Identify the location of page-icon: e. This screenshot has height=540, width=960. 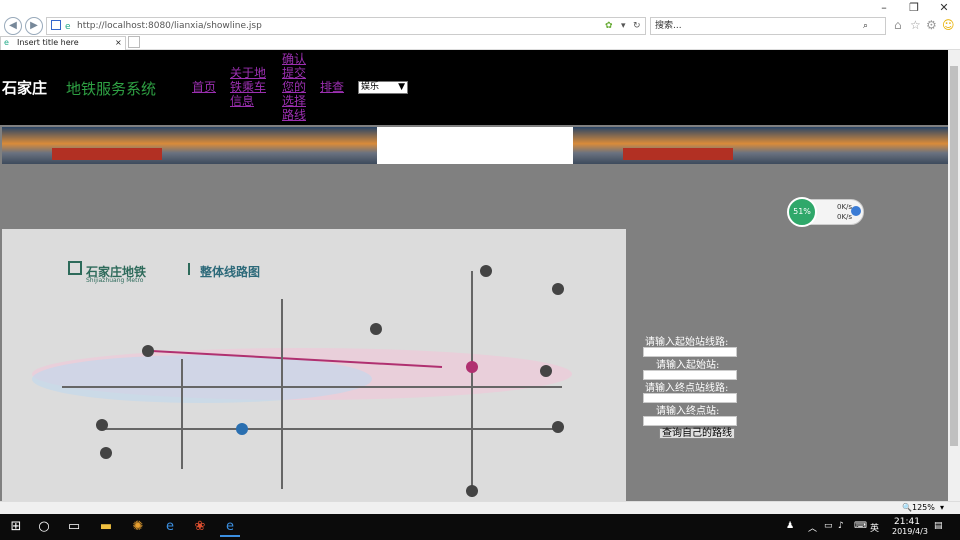
(68, 27).